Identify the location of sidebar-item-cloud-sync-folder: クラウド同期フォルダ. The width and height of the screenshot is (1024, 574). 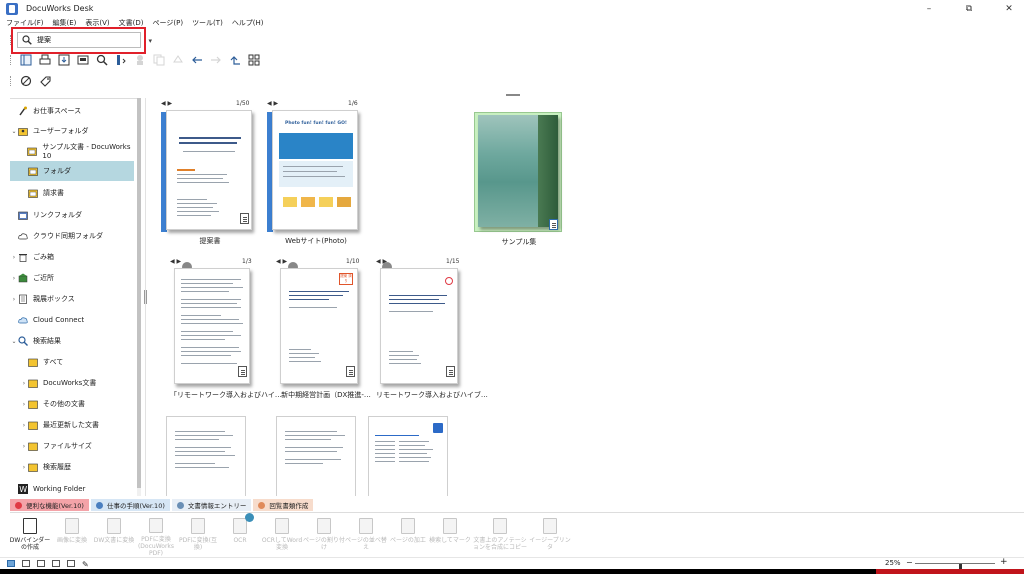
(72, 236).